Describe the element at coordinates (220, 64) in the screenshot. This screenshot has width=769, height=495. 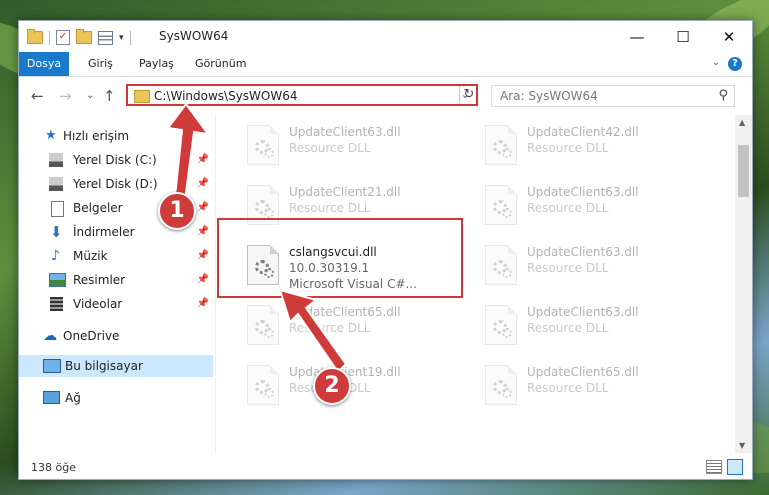
I see `tab-view: Görünüm` at that location.